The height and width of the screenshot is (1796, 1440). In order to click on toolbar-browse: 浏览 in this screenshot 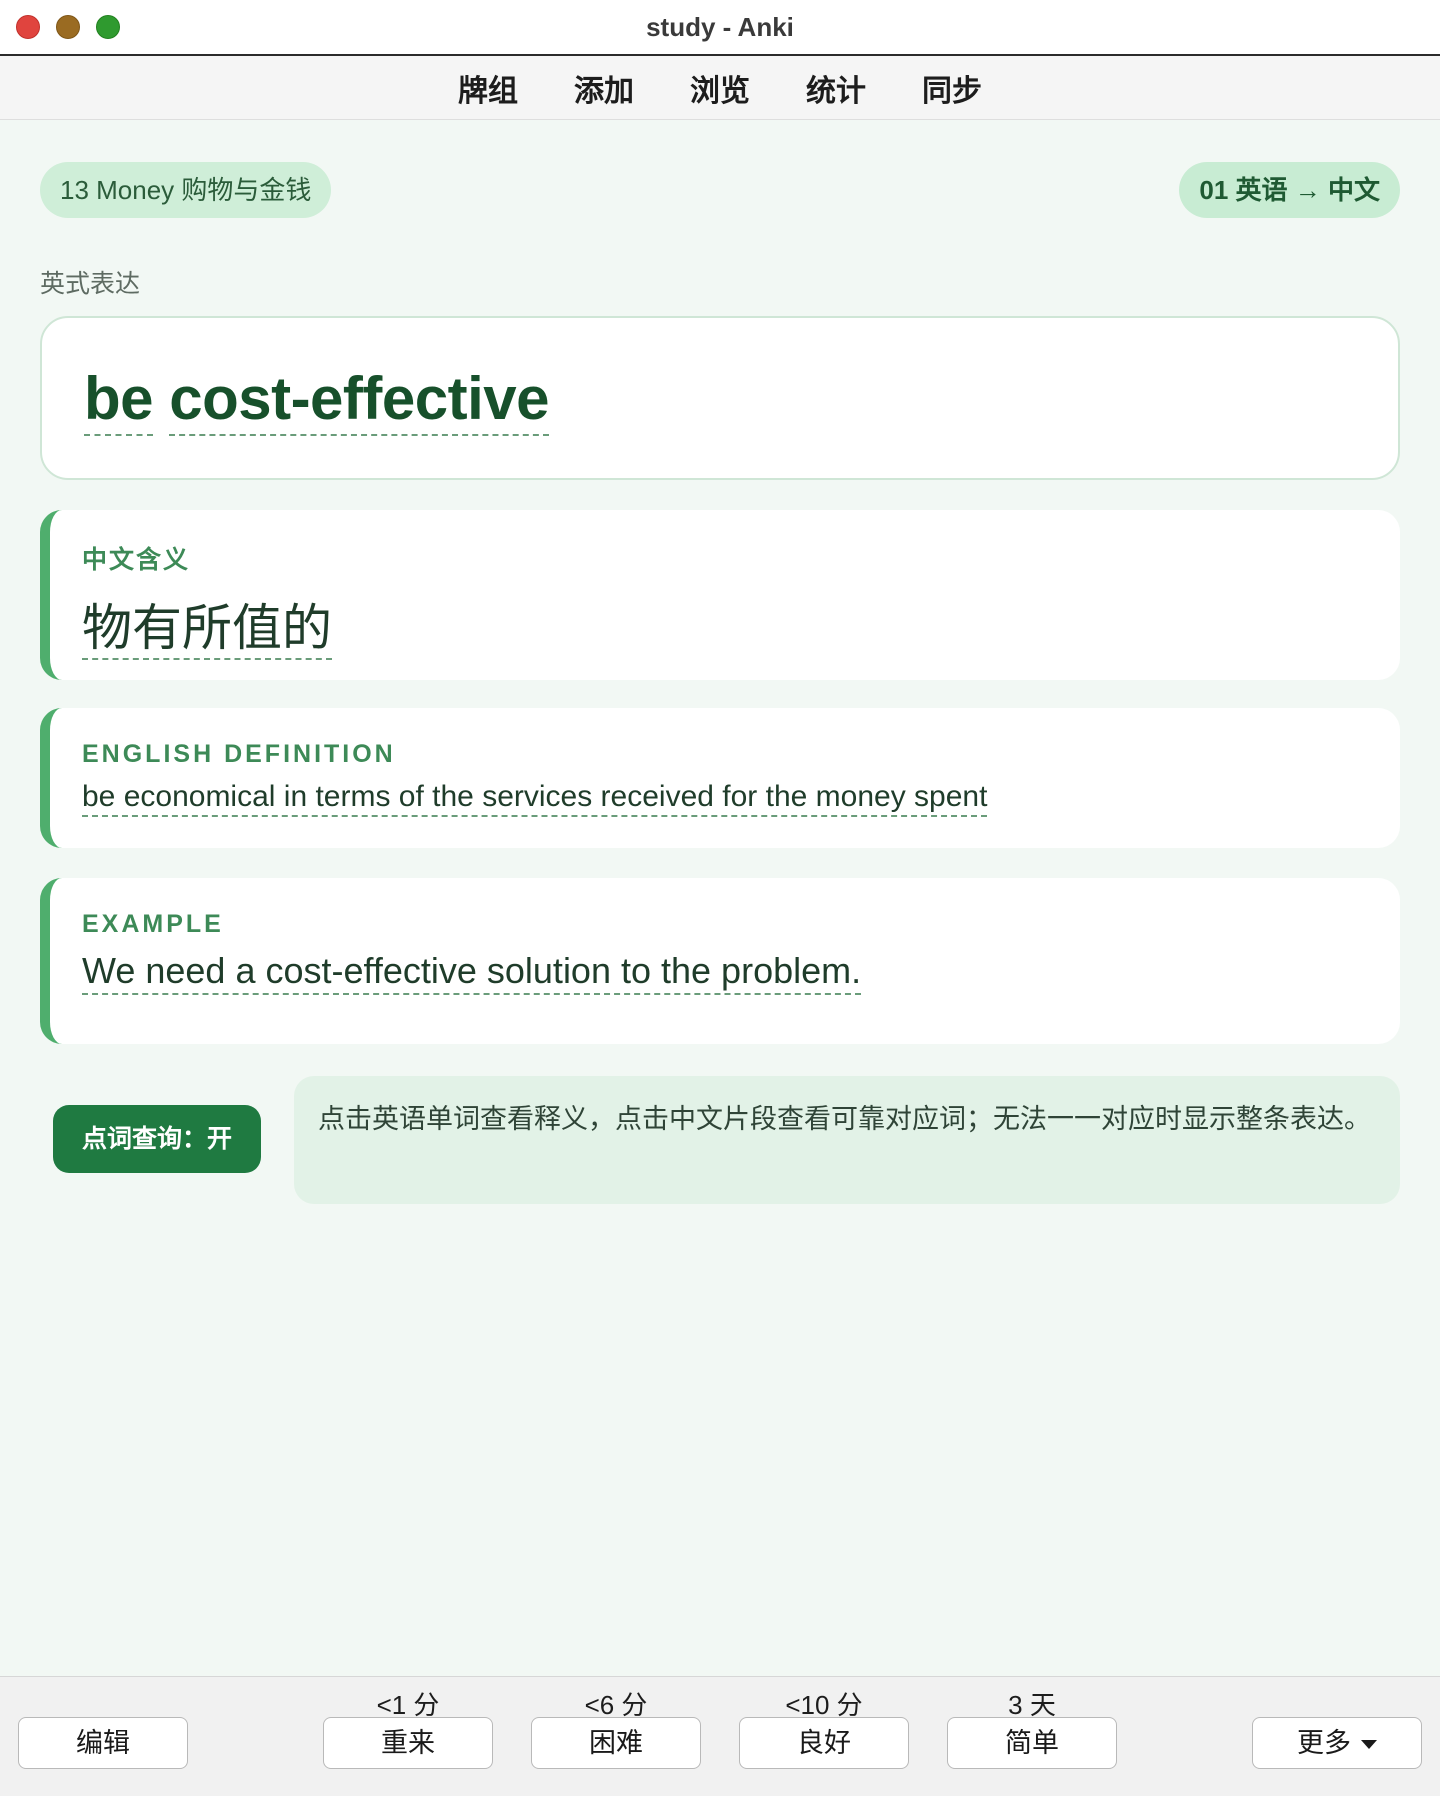, I will do `click(720, 88)`.